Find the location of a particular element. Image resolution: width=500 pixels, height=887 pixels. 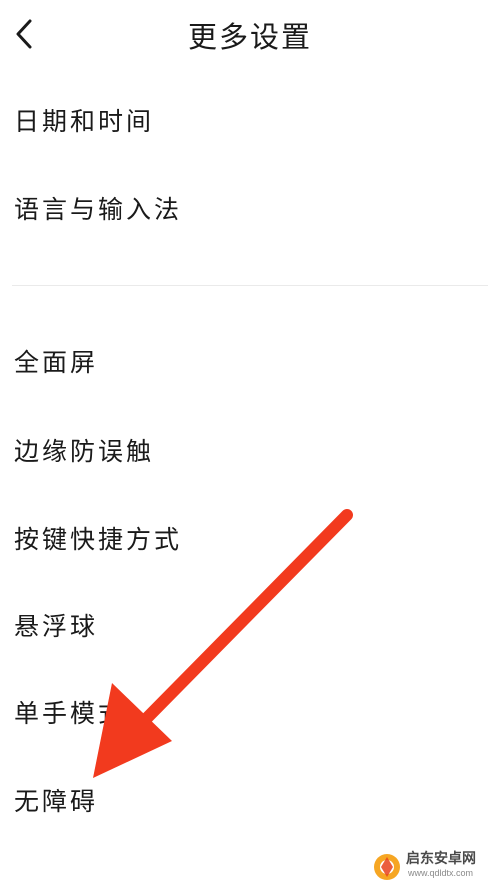

settings-item-label: 无障碍 is located at coordinates (56, 801).